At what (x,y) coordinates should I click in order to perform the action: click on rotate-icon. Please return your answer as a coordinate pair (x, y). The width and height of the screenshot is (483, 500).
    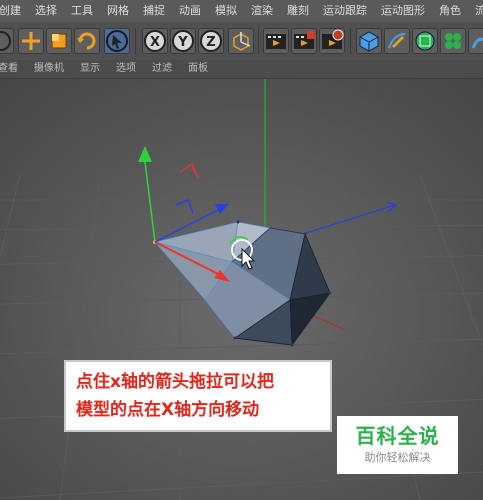
    Looking at the image, I should click on (86, 41).